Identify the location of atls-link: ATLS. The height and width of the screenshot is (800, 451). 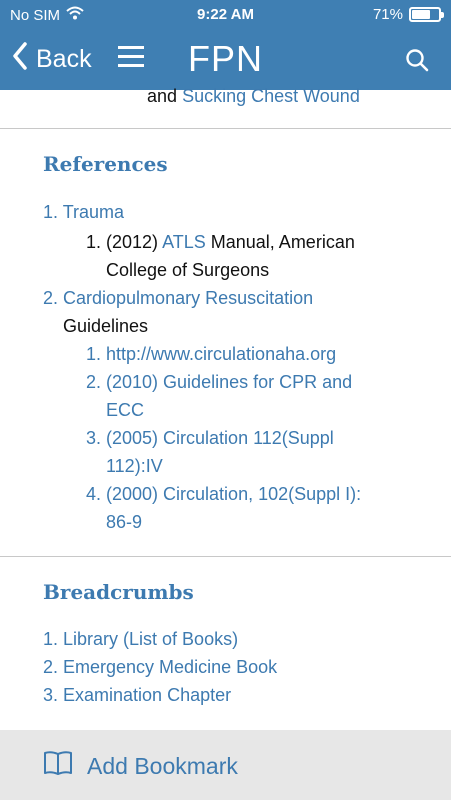
(184, 242).